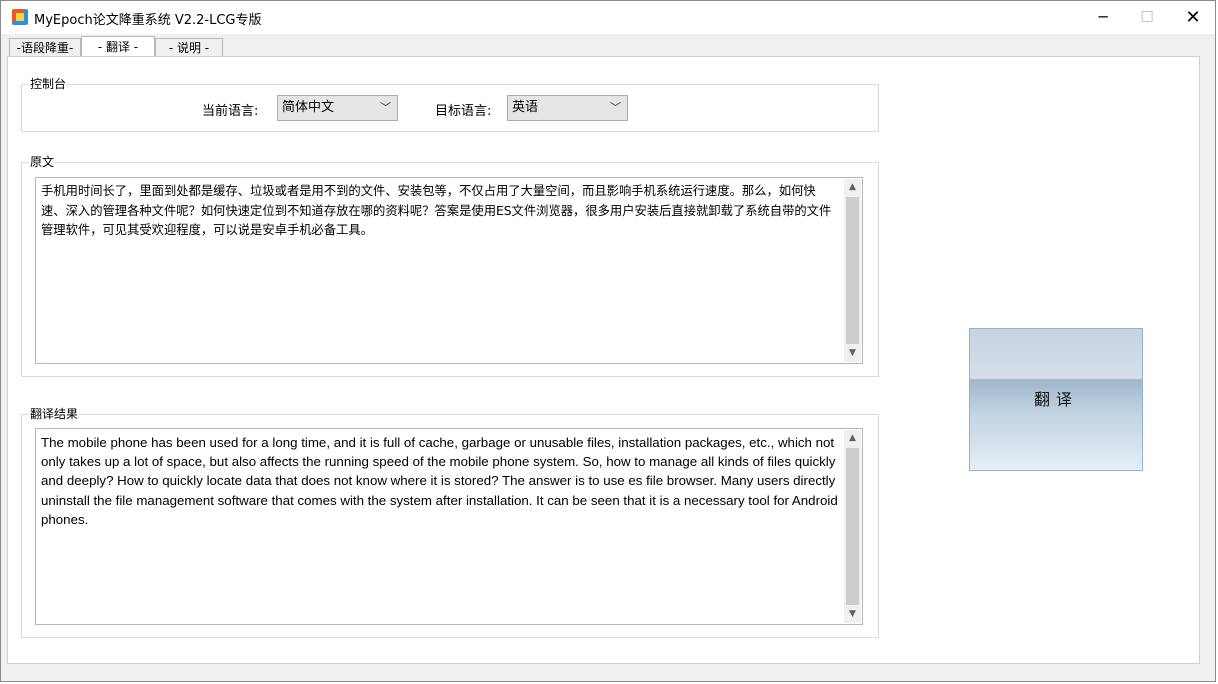  I want to click on maximize-button: ☐, so click(1147, 17).